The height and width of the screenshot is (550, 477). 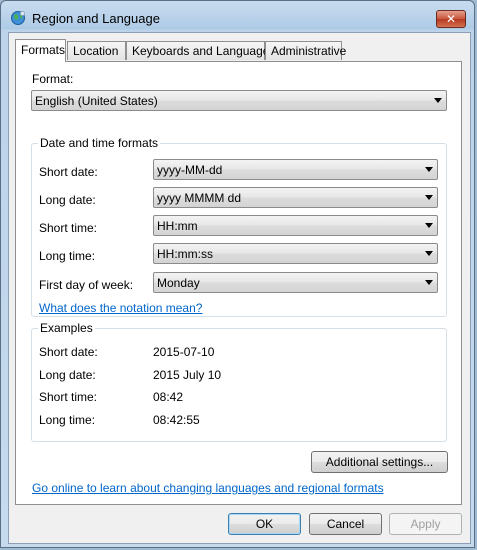 I want to click on first-day-of-week-label: First day of week:, so click(x=86, y=285).